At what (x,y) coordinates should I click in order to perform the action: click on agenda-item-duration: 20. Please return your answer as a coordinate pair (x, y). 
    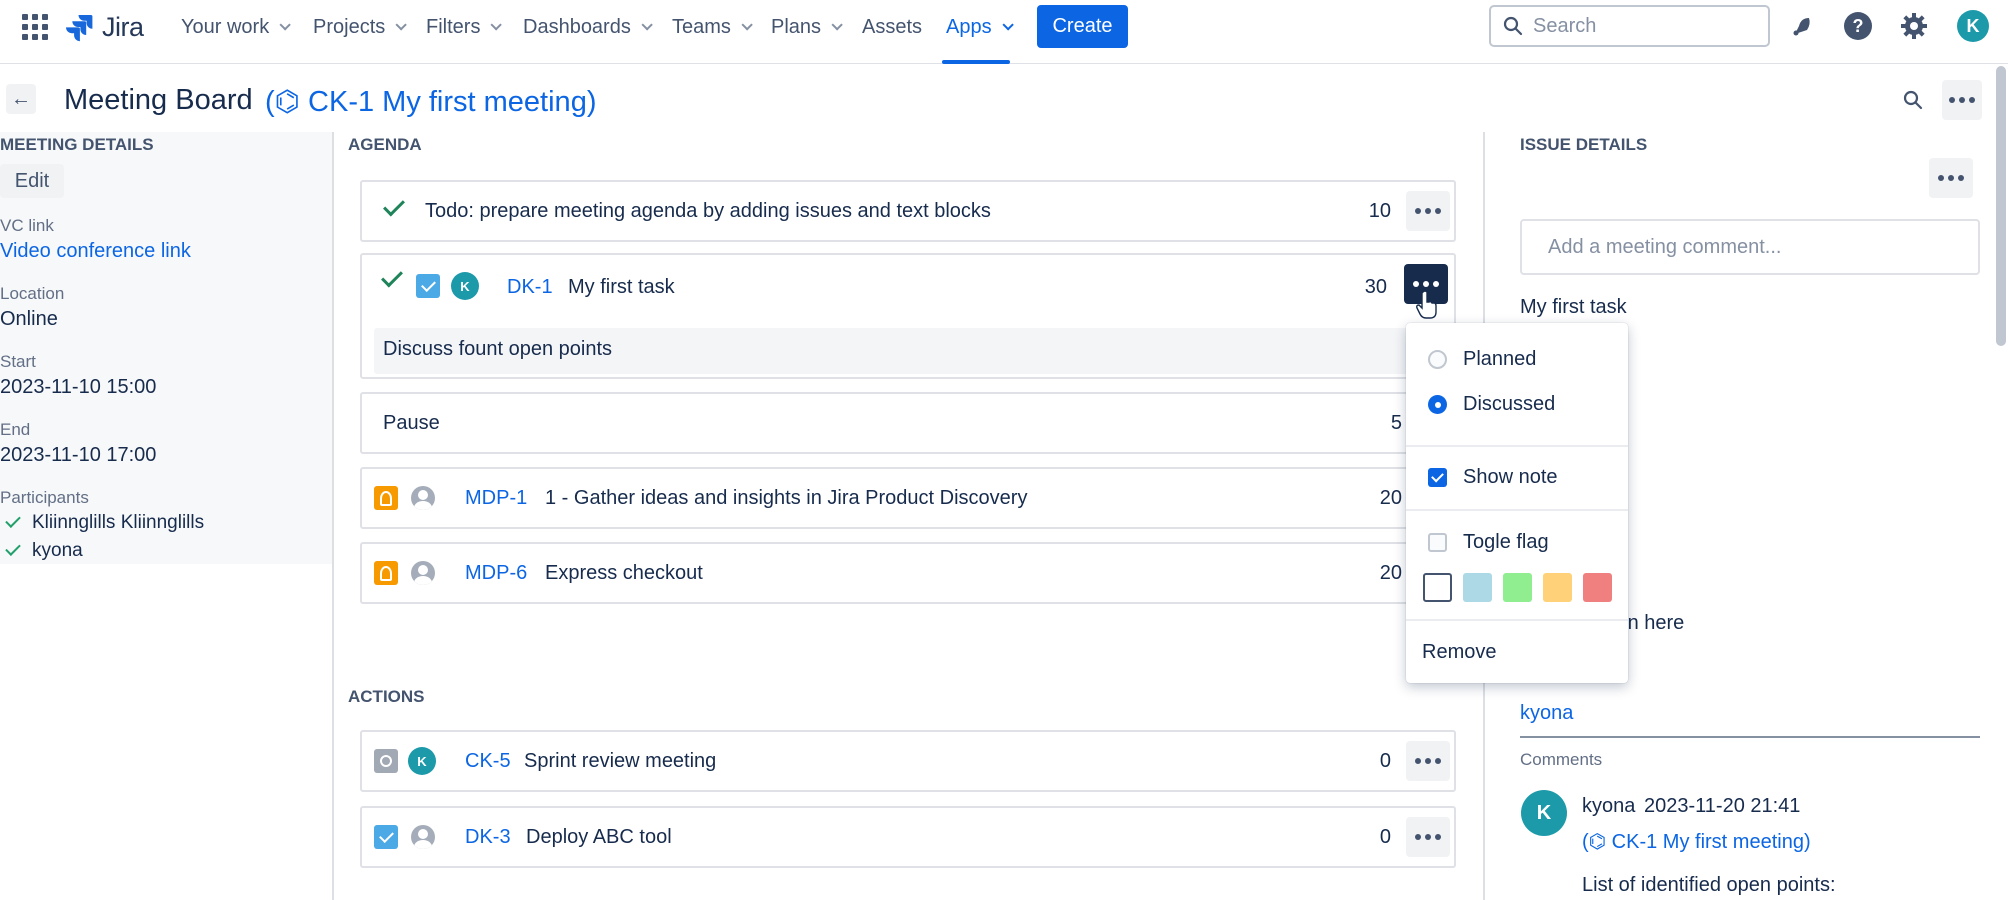
    Looking at the image, I should click on (1390, 498).